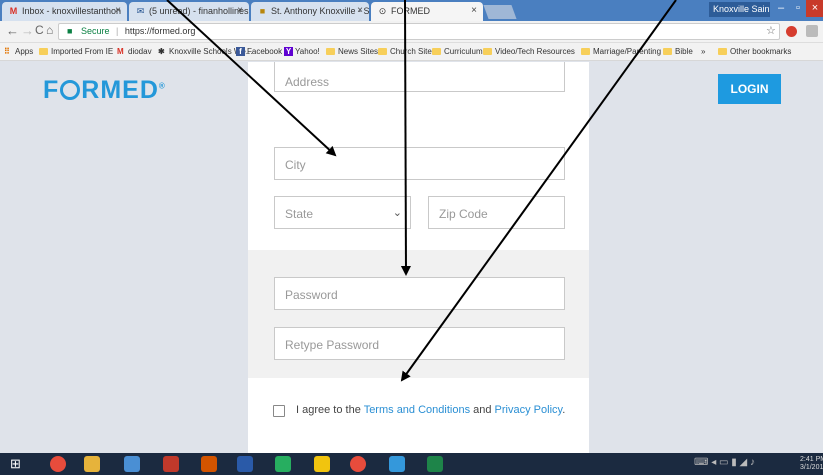 This screenshot has width=823, height=475. What do you see at coordinates (761, 51) in the screenshot?
I see `bookmark-label: Other bookmarks` at bounding box center [761, 51].